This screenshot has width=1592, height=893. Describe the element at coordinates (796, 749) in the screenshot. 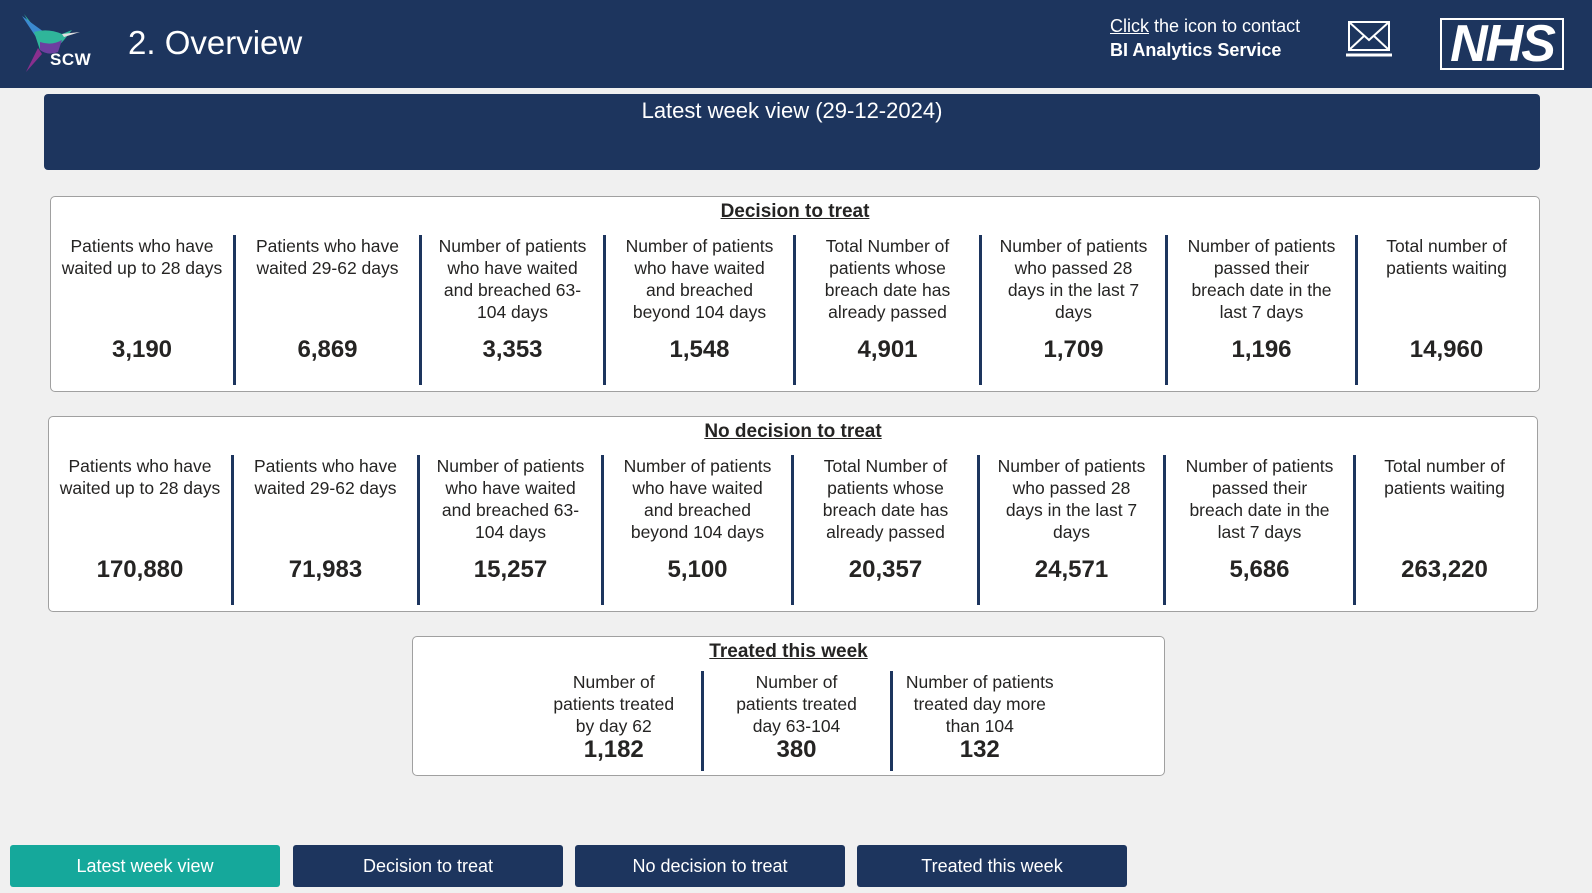

I see `kpi-value: 380` at that location.